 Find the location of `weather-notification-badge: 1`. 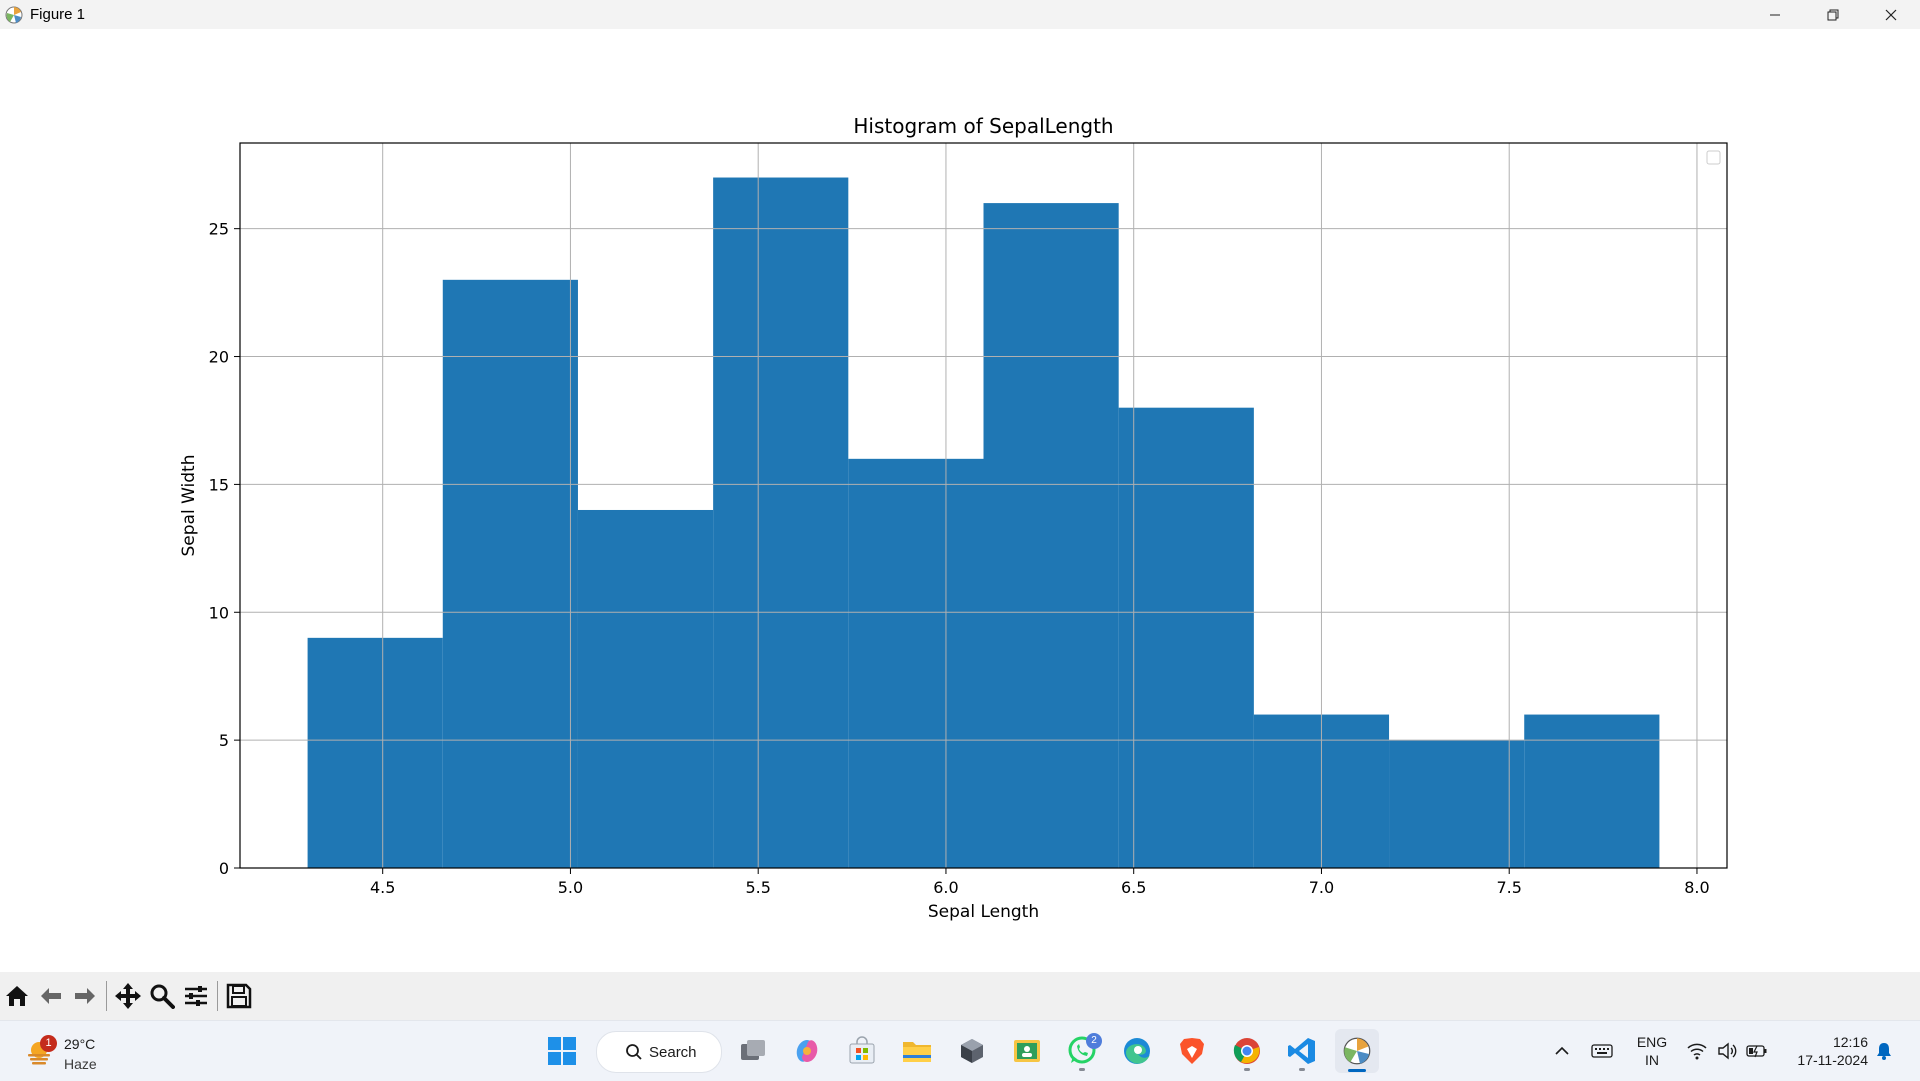

weather-notification-badge: 1 is located at coordinates (48, 1043).